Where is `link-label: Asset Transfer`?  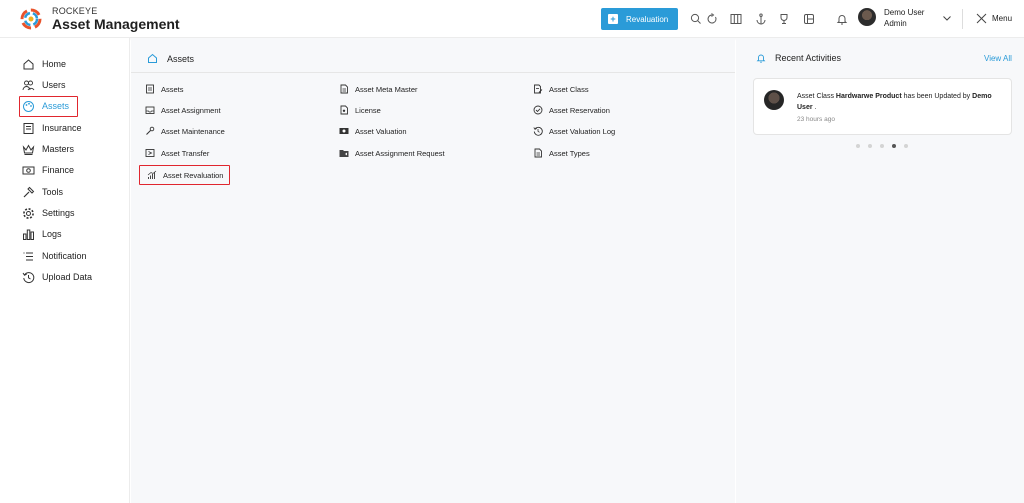
link-label: Asset Transfer is located at coordinates (185, 153).